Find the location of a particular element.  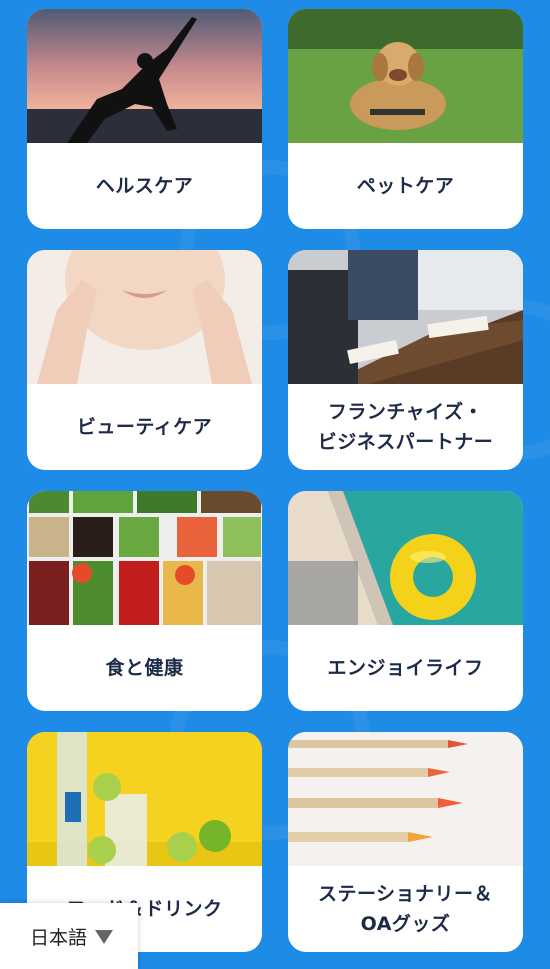

category-card-beautycare: ビューティケア is located at coordinates (144, 360).